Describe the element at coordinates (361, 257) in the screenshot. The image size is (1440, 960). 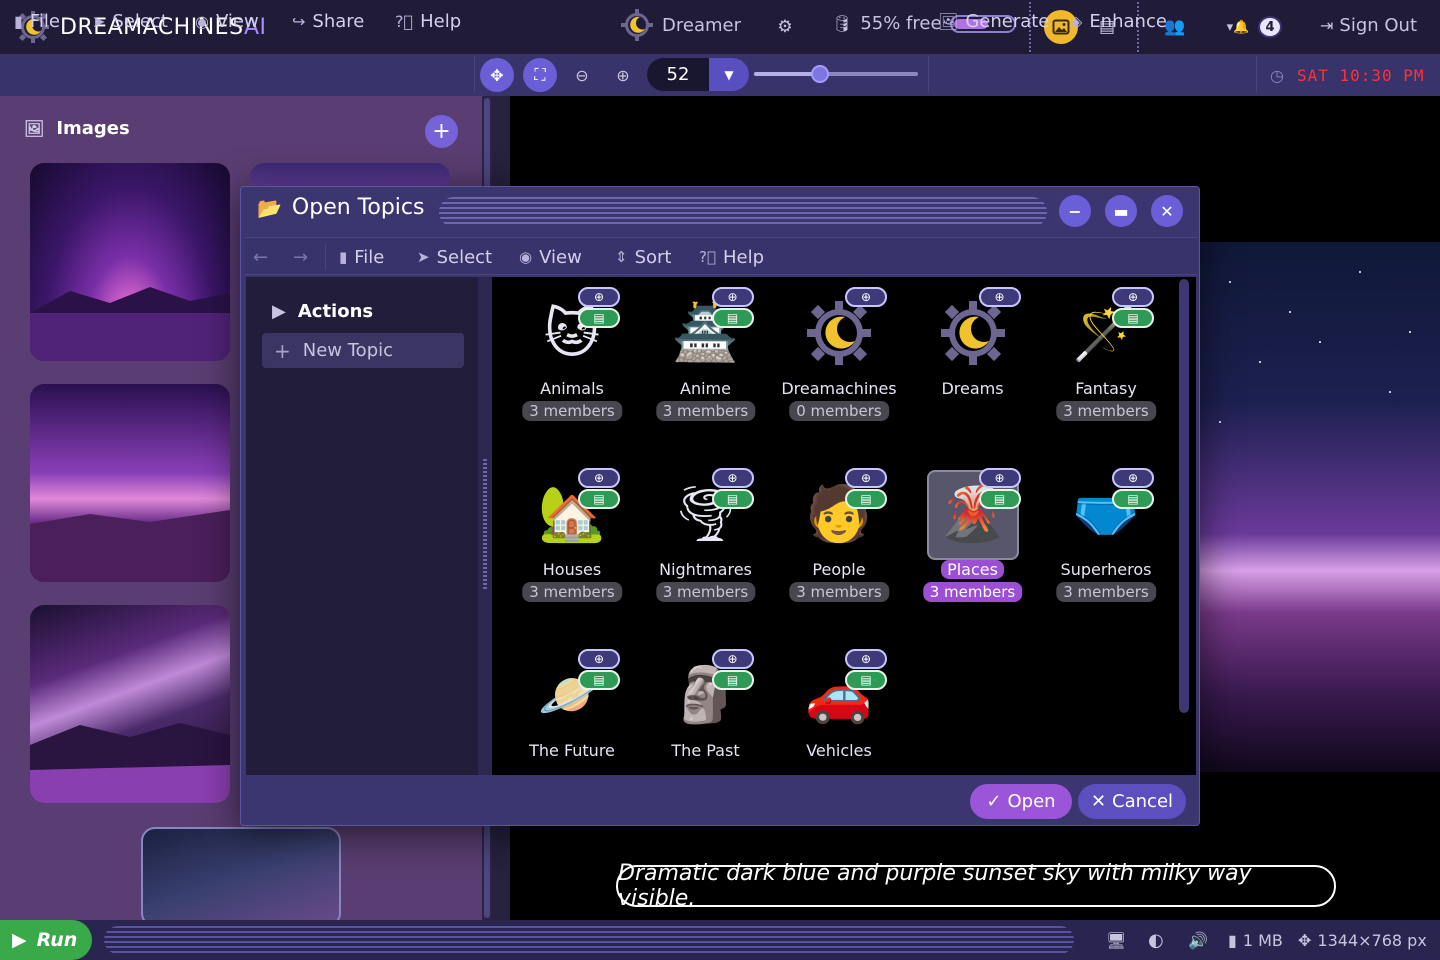
I see `dialog-menu-file: ▮ File` at that location.